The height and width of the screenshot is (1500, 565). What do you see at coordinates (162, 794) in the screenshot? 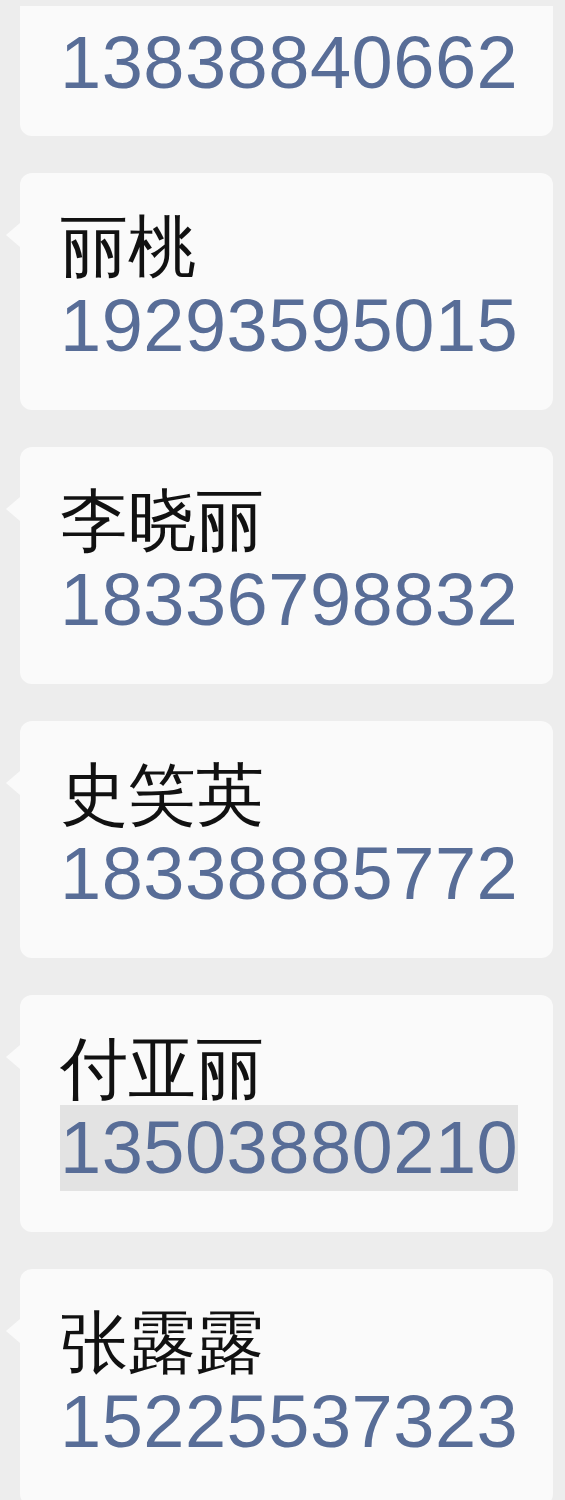
I see `contact-name: 史笑英` at bounding box center [162, 794].